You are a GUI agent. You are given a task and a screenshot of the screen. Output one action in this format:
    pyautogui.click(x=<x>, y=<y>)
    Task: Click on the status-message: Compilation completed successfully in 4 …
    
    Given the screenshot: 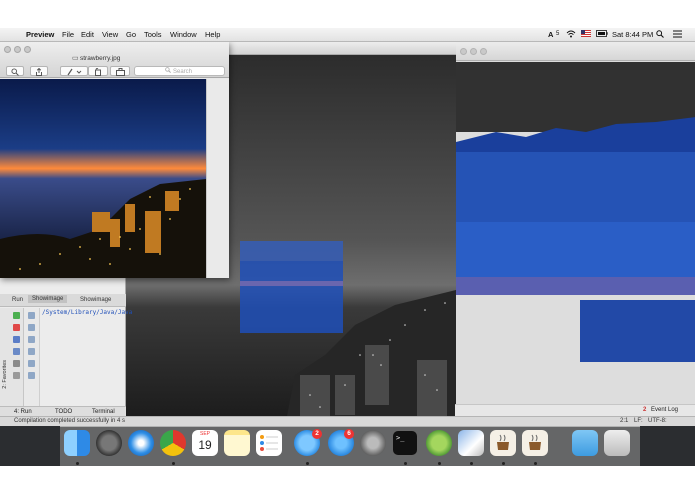 What is the action you would take?
    pyautogui.click(x=69, y=421)
    